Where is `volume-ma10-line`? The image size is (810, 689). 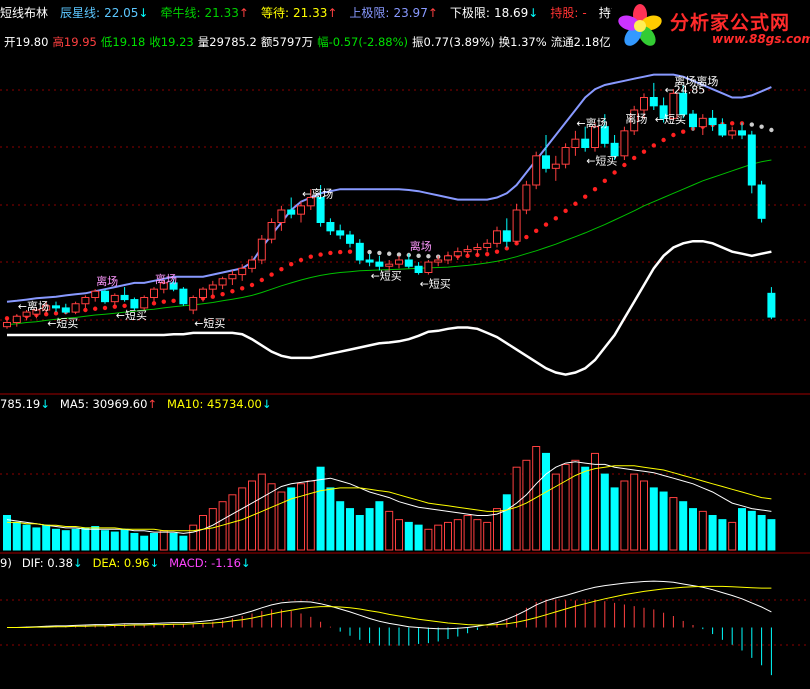
volume-ma10-line is located at coordinates (389, 498).